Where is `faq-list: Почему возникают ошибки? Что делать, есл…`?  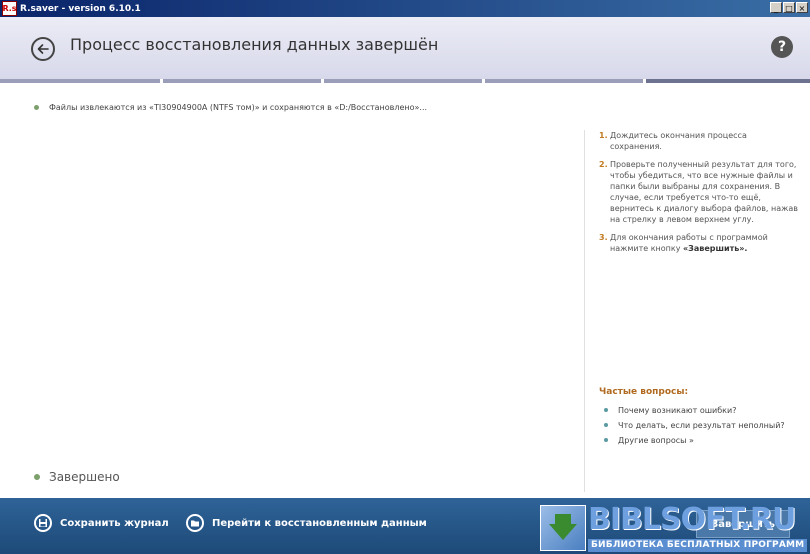 faq-list: Почему возникают ошибки? Что делать, есл… is located at coordinates (704, 427).